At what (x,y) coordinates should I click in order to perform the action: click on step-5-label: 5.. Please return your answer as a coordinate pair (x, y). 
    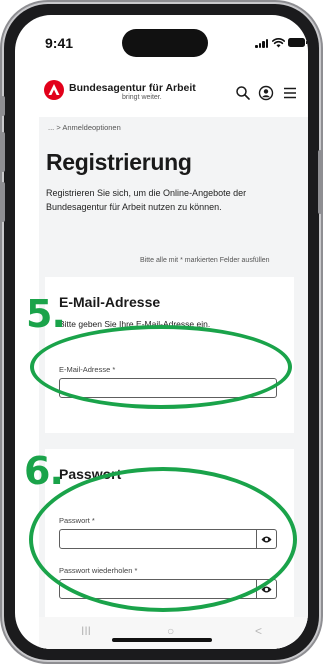
    Looking at the image, I should click on (46, 314).